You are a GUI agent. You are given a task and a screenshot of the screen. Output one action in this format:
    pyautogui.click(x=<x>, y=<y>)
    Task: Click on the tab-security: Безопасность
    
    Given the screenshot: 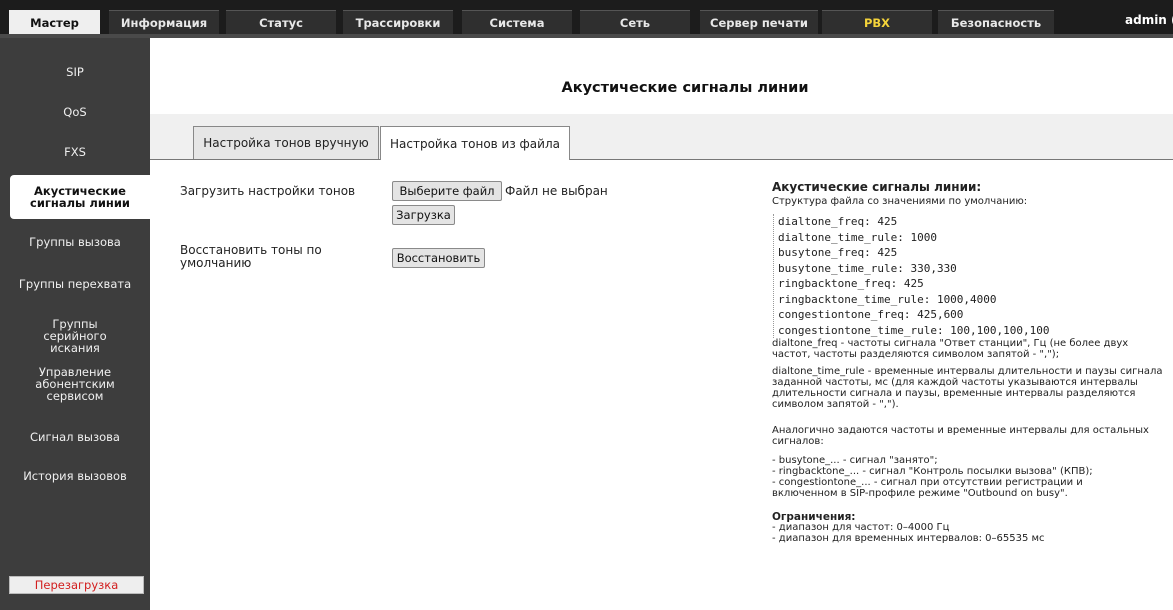 What is the action you would take?
    pyautogui.click(x=996, y=22)
    